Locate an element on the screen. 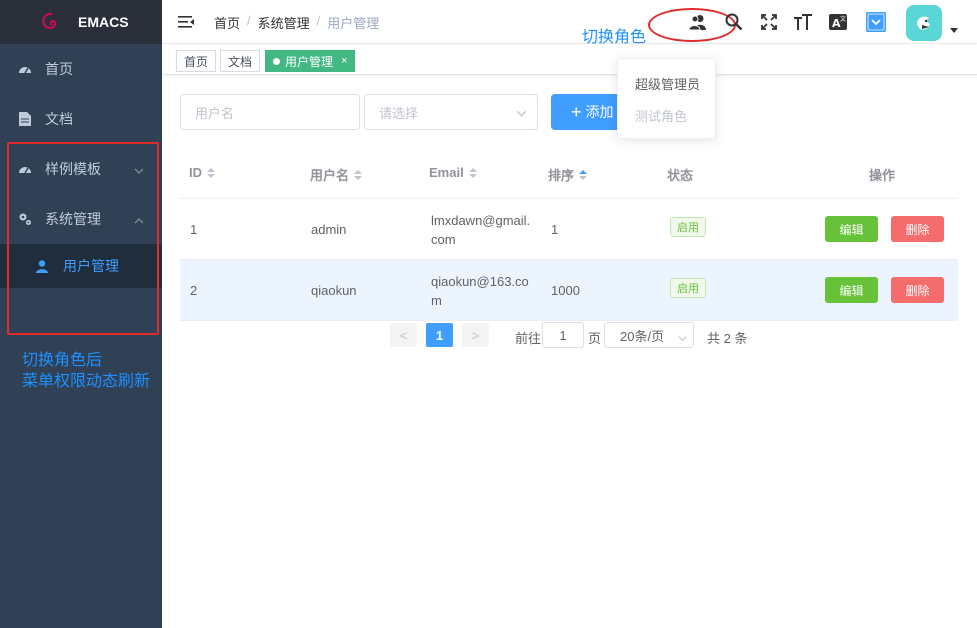  prev-page-button: < is located at coordinates (403, 335).